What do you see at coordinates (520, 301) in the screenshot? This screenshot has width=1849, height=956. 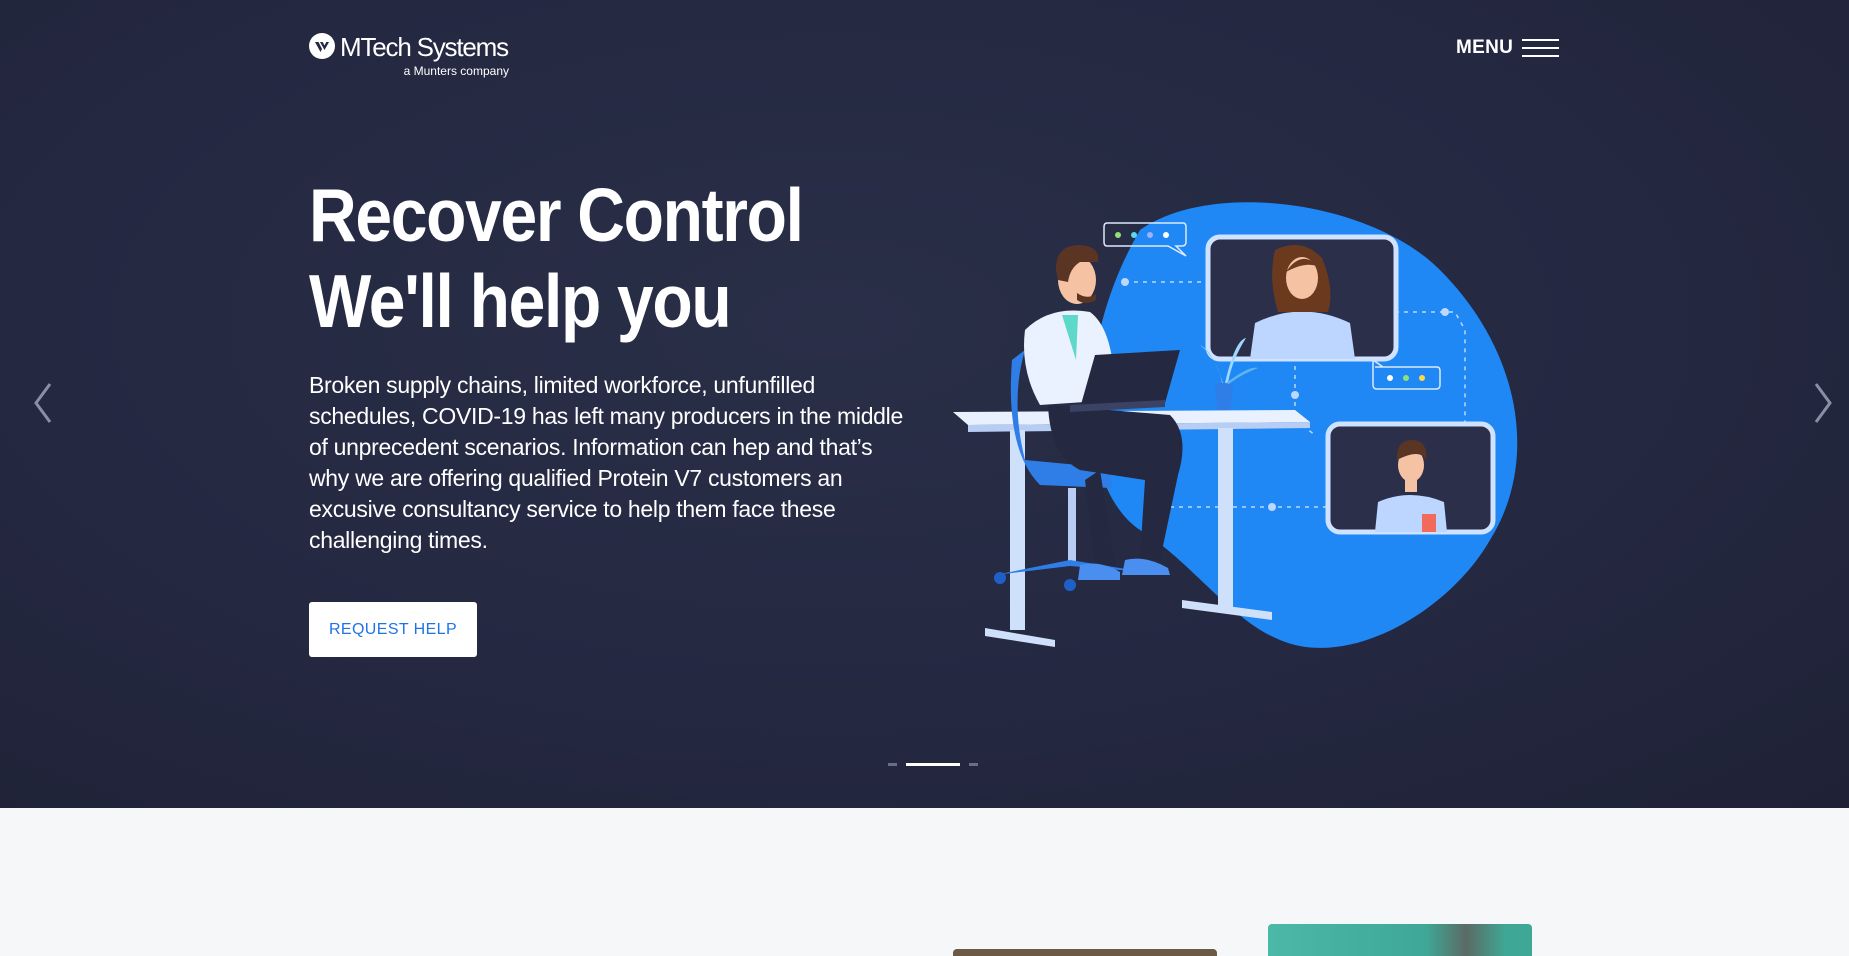 I see `headline-line-2: We'll help you` at bounding box center [520, 301].